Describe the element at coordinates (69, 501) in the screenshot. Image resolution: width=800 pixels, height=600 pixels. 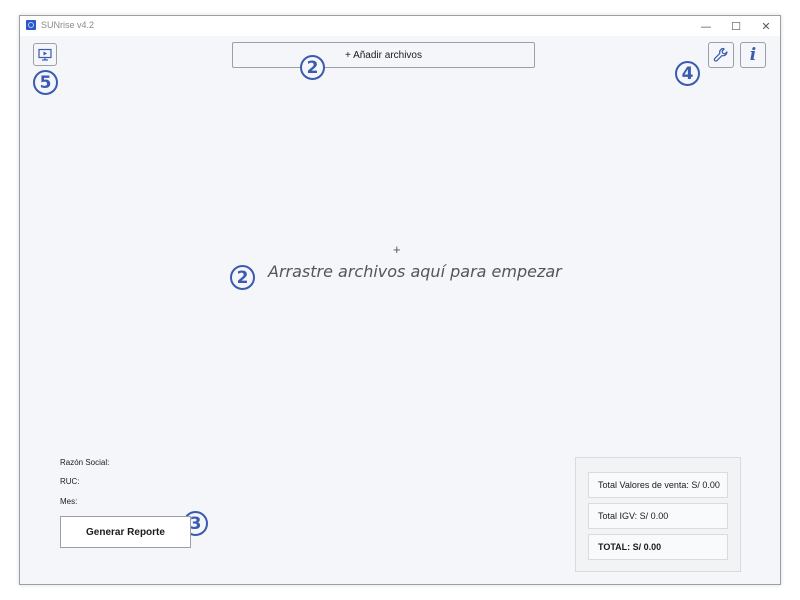
I see `mes-label: Mes:` at that location.